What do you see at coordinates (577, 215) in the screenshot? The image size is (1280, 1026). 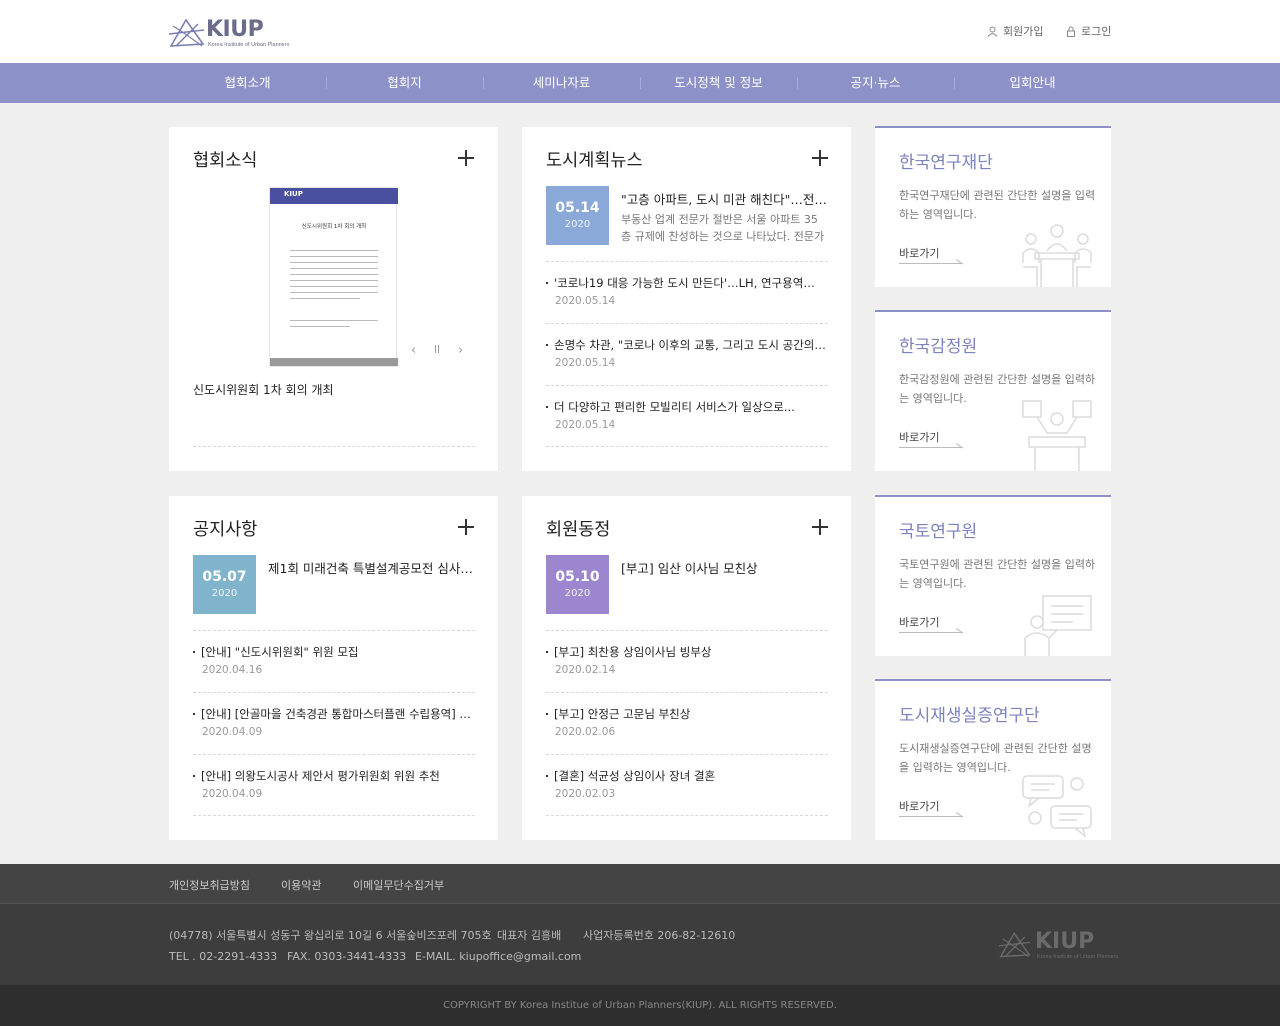 I see `date-badge: 05.14 2020` at bounding box center [577, 215].